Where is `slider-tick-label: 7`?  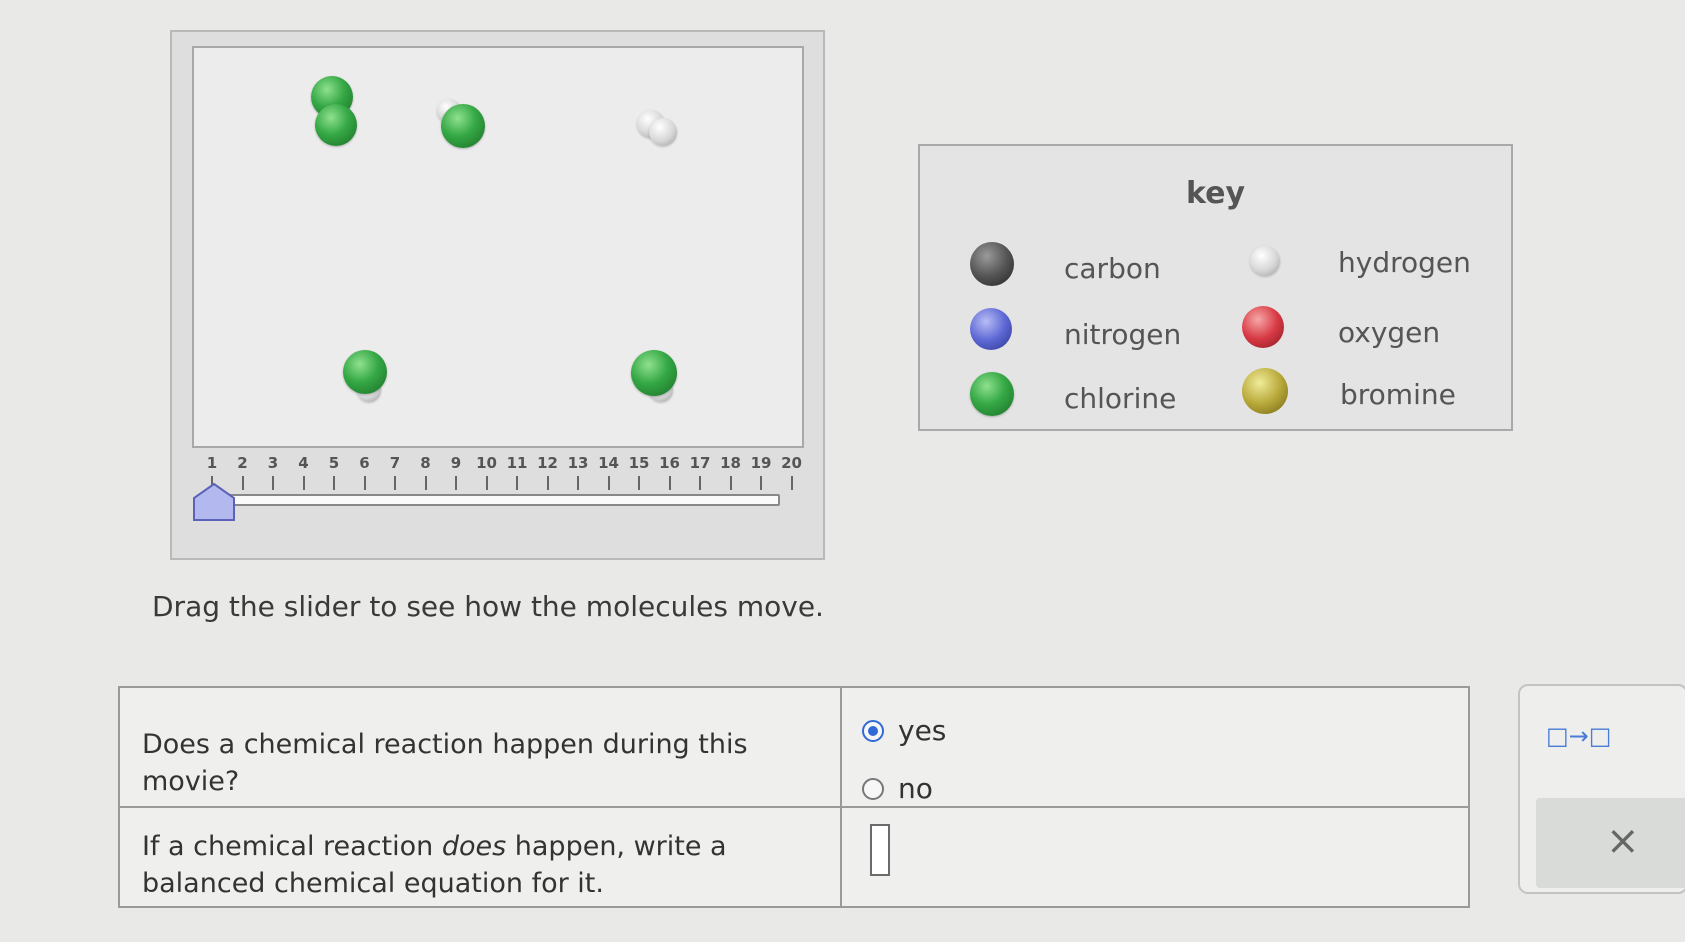
slider-tick-label: 7 is located at coordinates (395, 463).